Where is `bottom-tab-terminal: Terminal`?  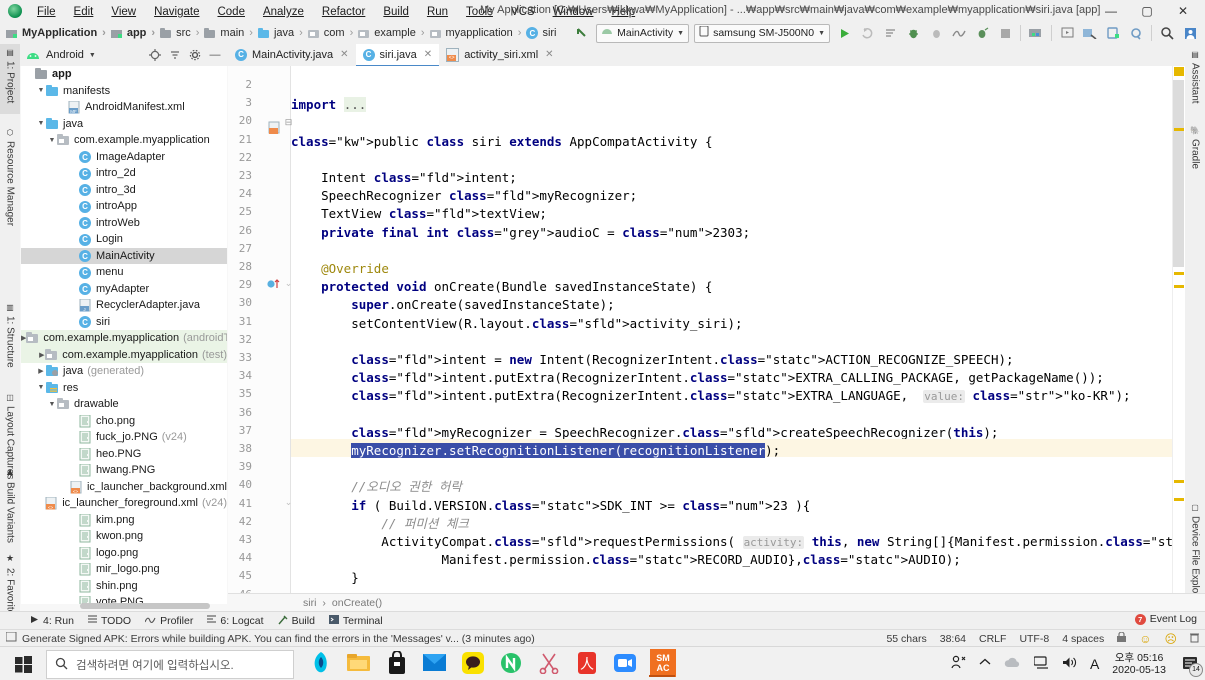 bottom-tab-terminal: Terminal is located at coordinates (355, 621).